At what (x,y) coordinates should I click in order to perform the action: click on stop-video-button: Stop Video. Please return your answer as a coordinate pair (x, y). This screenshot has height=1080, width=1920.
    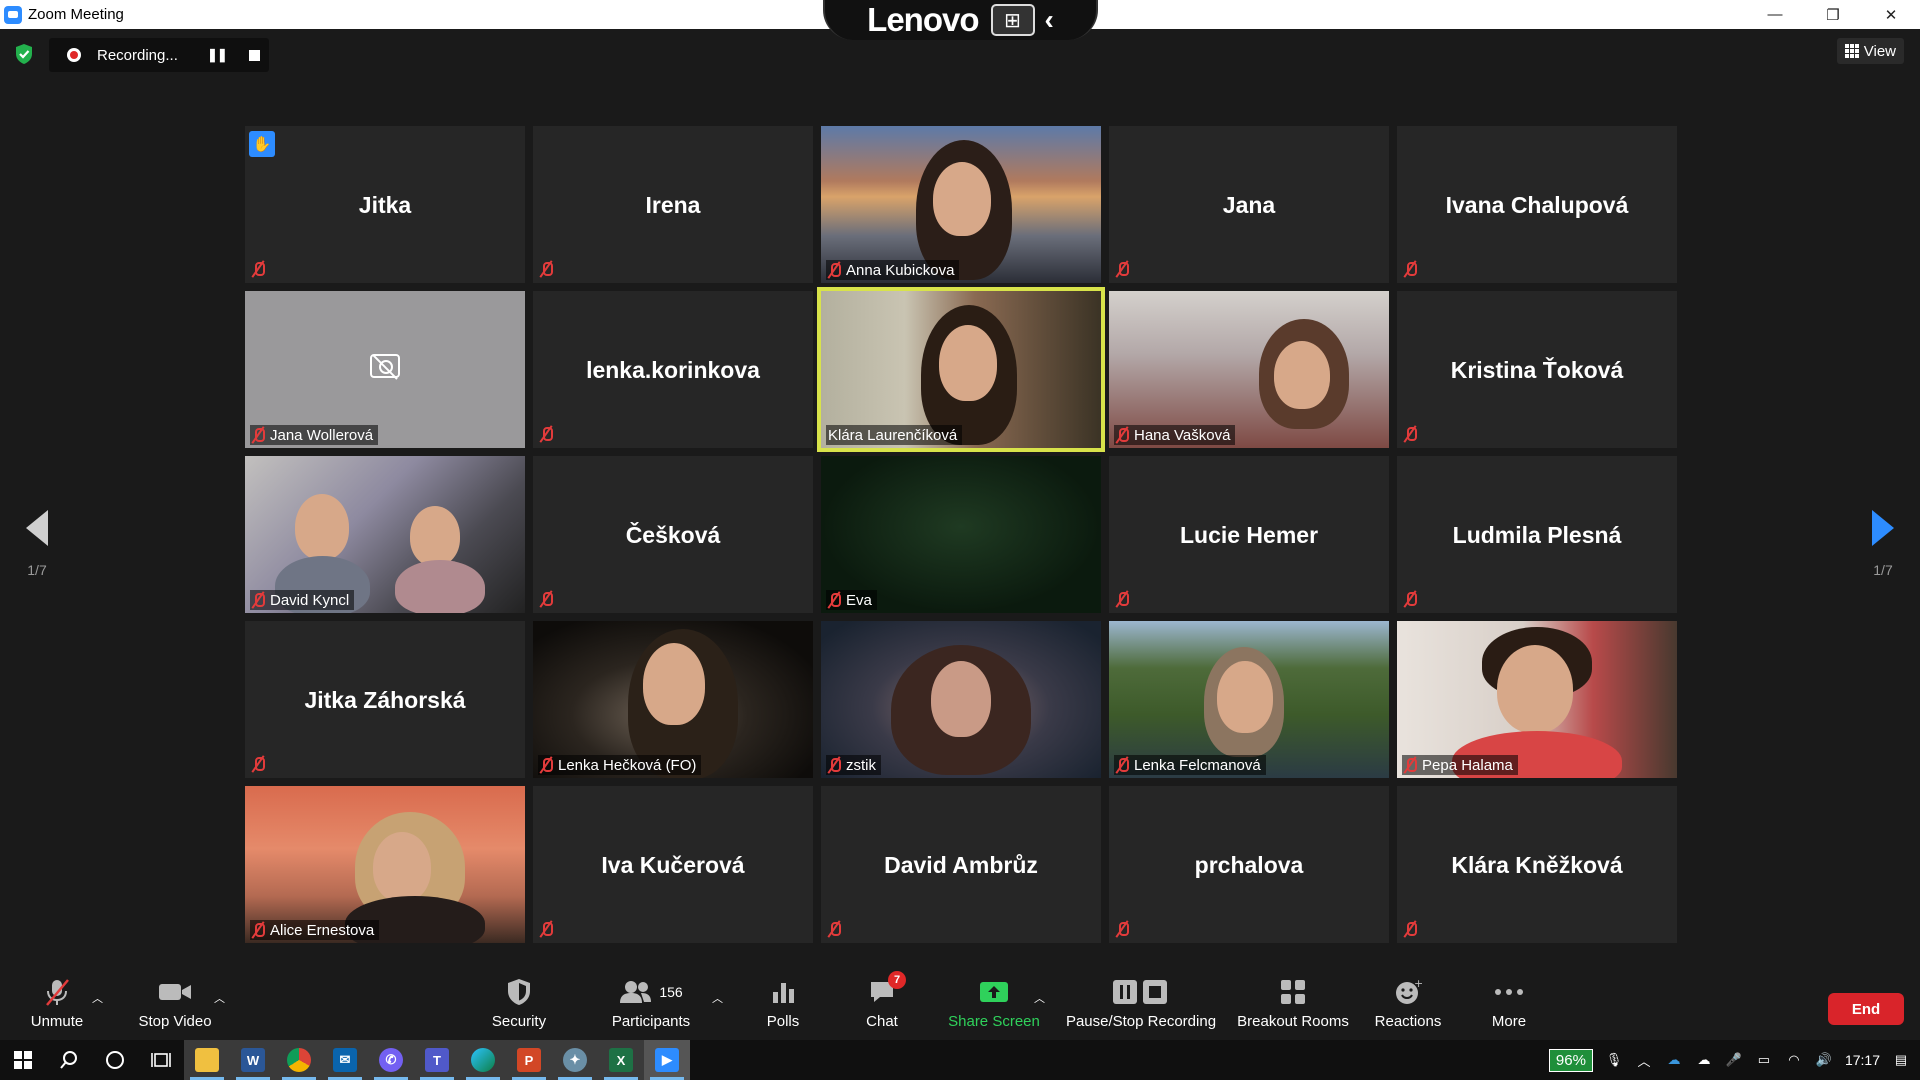
    Looking at the image, I should click on (175, 1006).